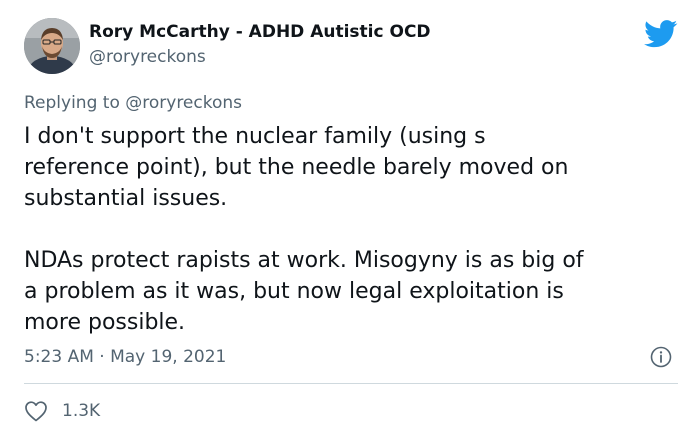 The image size is (700, 439). I want to click on avatar, so click(52, 46).